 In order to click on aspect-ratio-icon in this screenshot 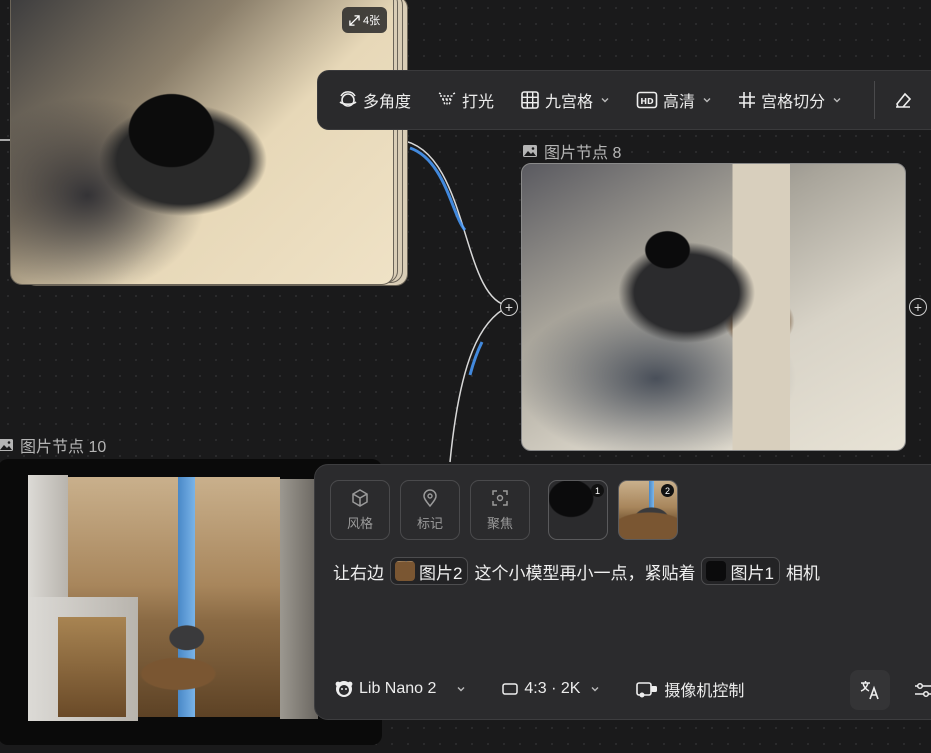, I will do `click(510, 689)`.